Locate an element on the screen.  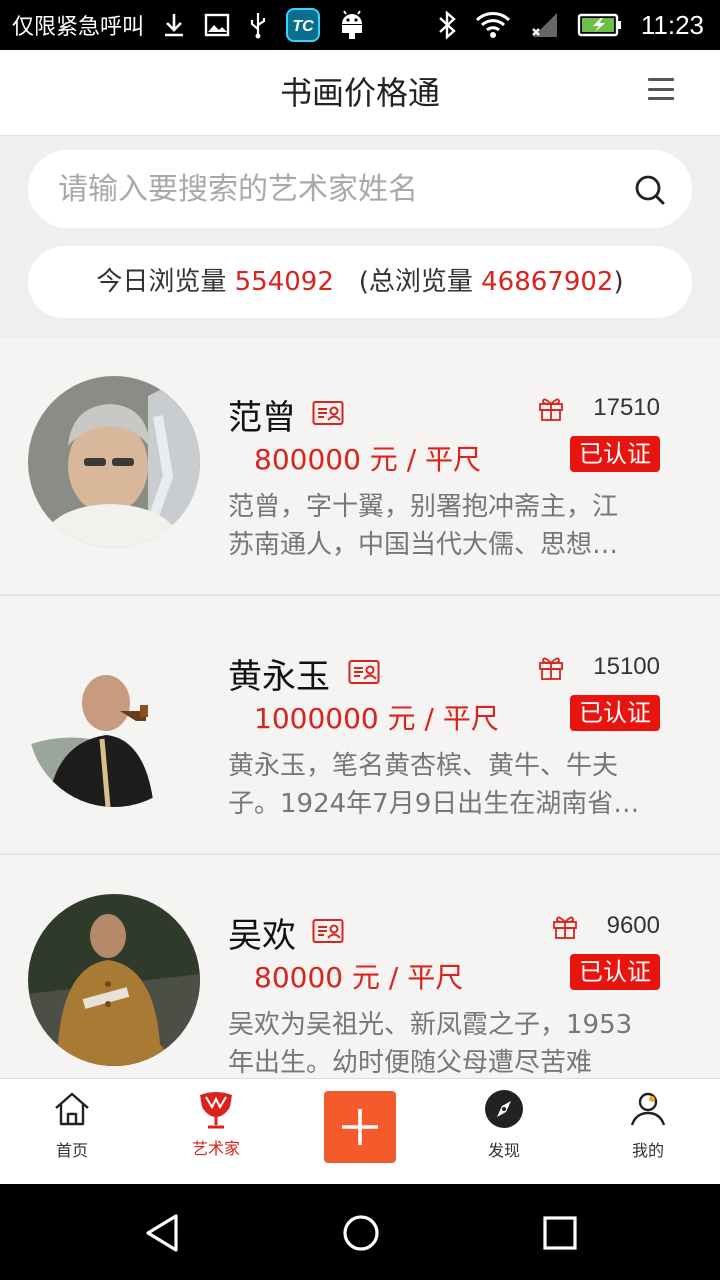
view-count: 15100 is located at coordinates (626, 666).